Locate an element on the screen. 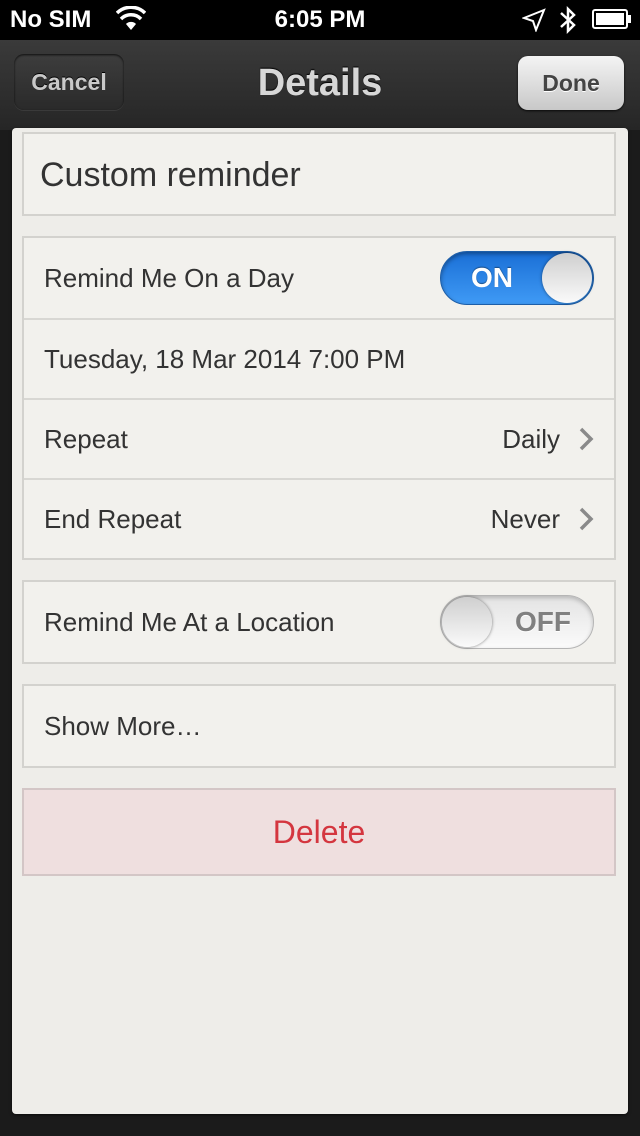 This screenshot has height=1136, width=640. location-arrow-icon is located at coordinates (534, 20).